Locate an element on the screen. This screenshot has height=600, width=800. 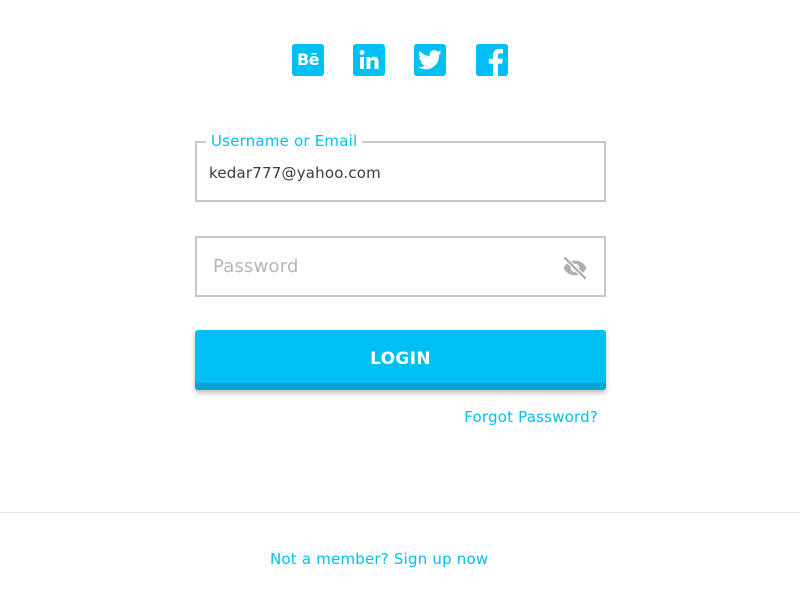
facebook-button is located at coordinates (492, 60).